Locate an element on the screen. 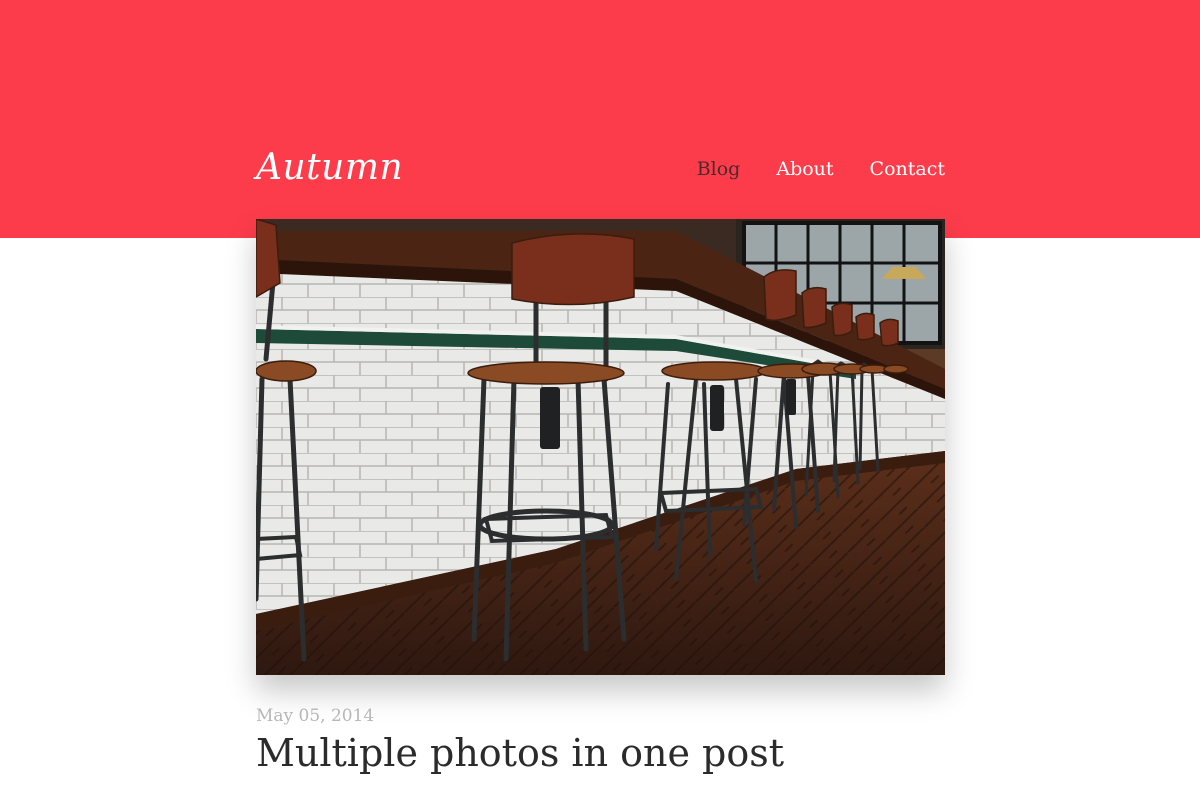  nav-item-about: About is located at coordinates (804, 169).